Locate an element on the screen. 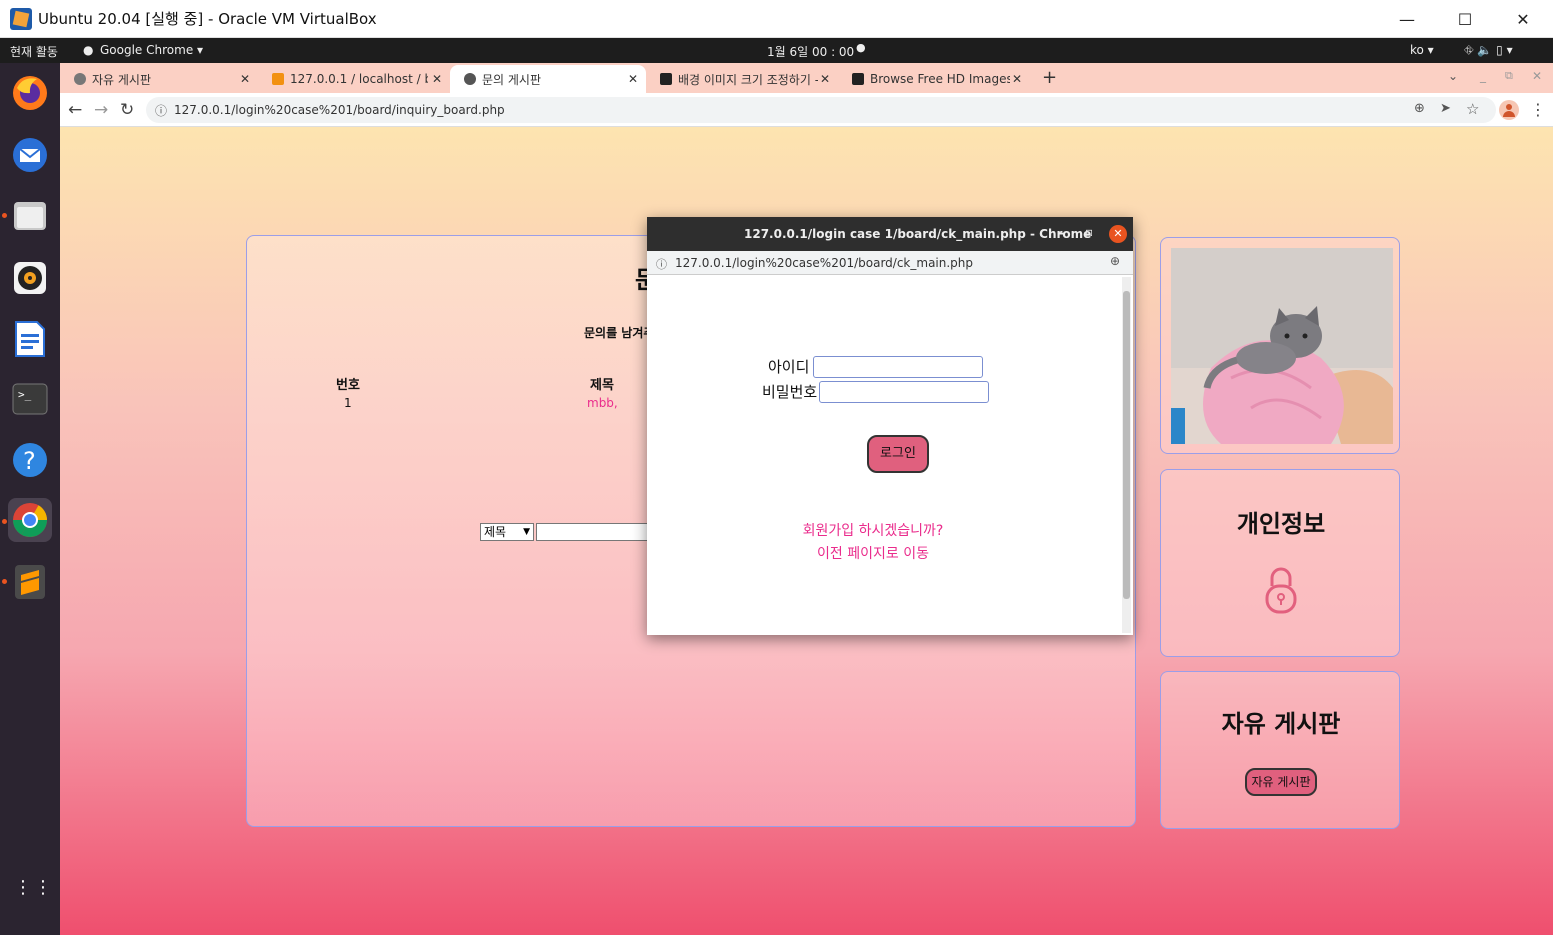  maximize-button: ☐ is located at coordinates (1465, 19).